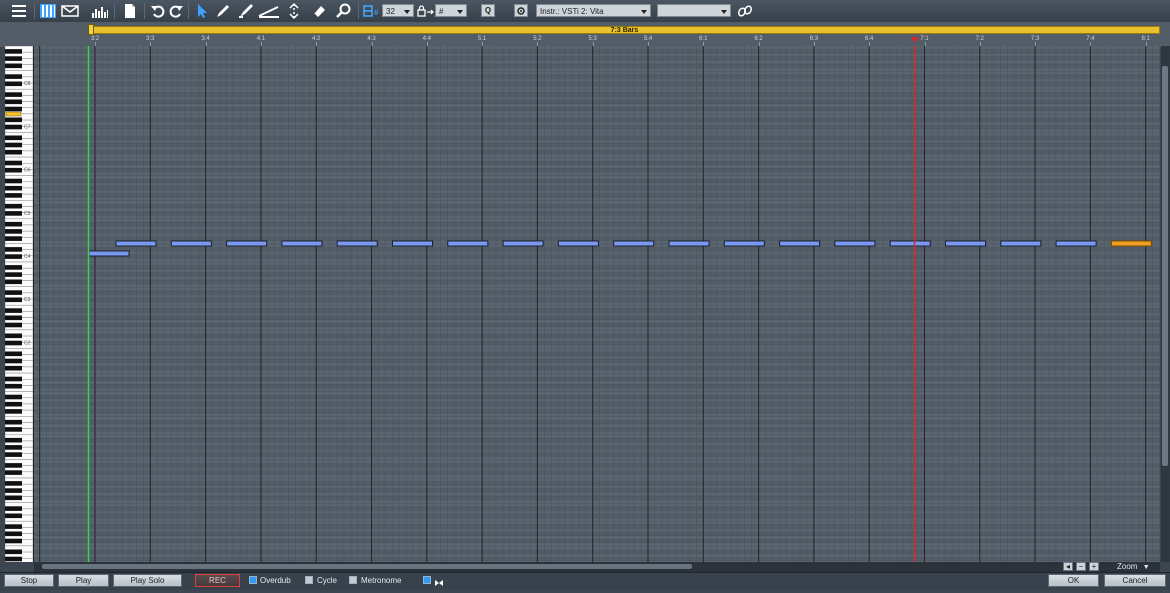 The height and width of the screenshot is (593, 1170). Describe the element at coordinates (319, 11) in the screenshot. I see `eraser-icon` at that location.